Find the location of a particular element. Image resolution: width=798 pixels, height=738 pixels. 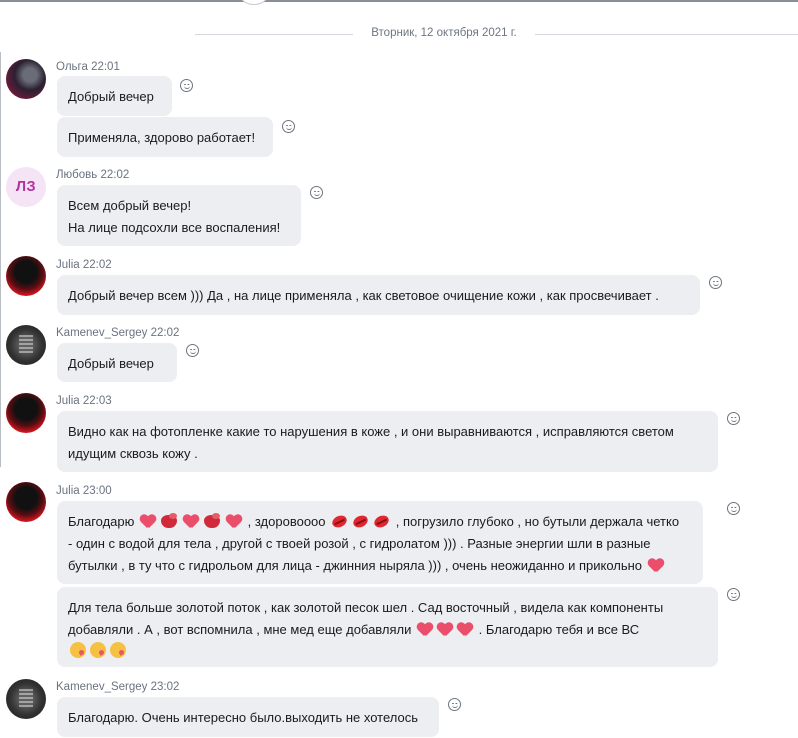

message-time: 23:00 is located at coordinates (97, 491).